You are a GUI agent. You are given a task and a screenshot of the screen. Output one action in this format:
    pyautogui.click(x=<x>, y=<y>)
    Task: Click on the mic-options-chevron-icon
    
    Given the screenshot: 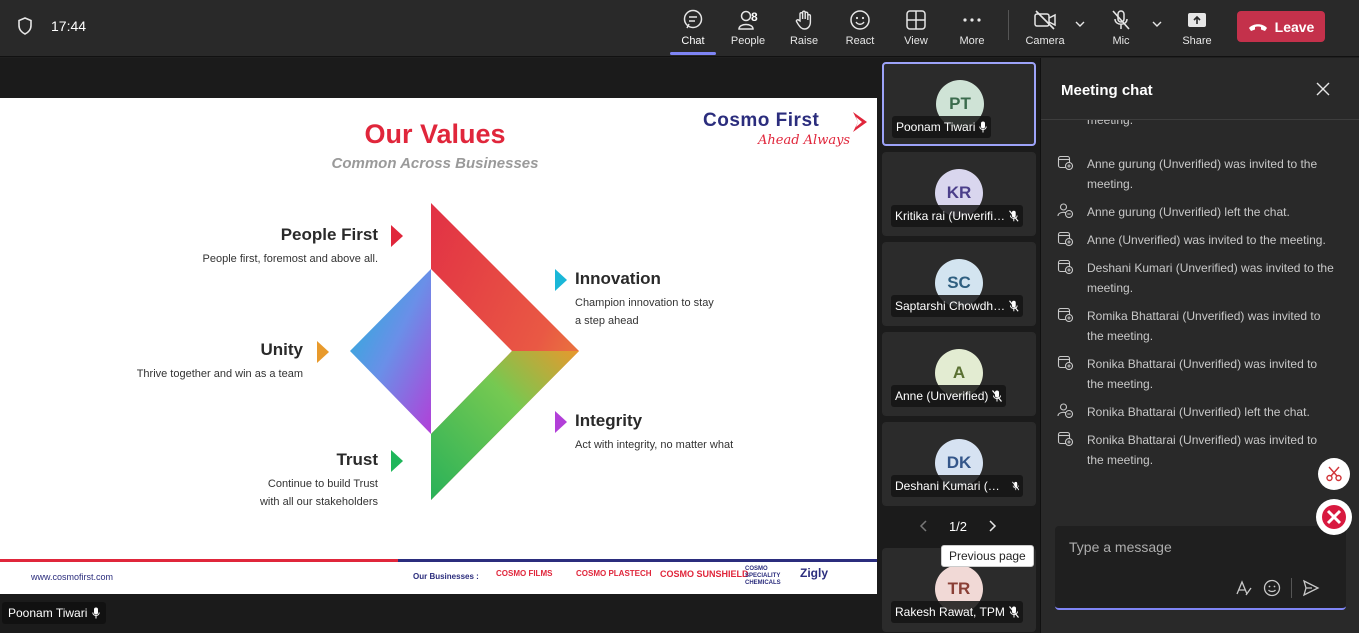 What is the action you would take?
    pyautogui.click(x=1157, y=24)
    